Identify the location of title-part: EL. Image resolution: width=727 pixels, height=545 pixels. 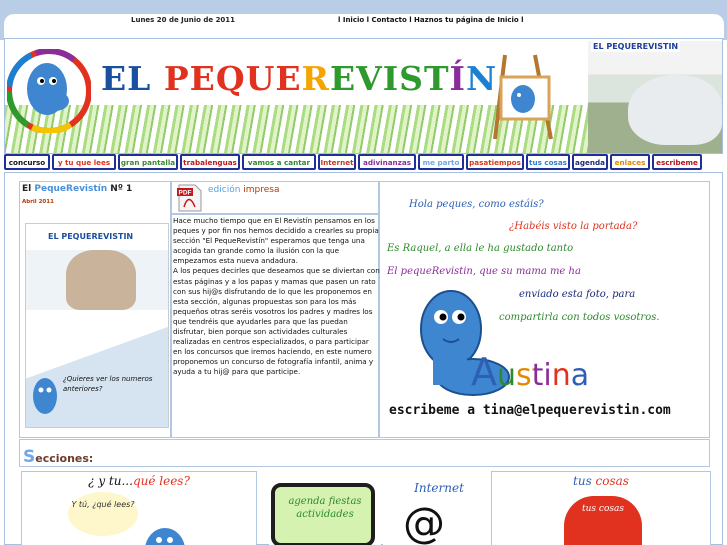
(132, 78).